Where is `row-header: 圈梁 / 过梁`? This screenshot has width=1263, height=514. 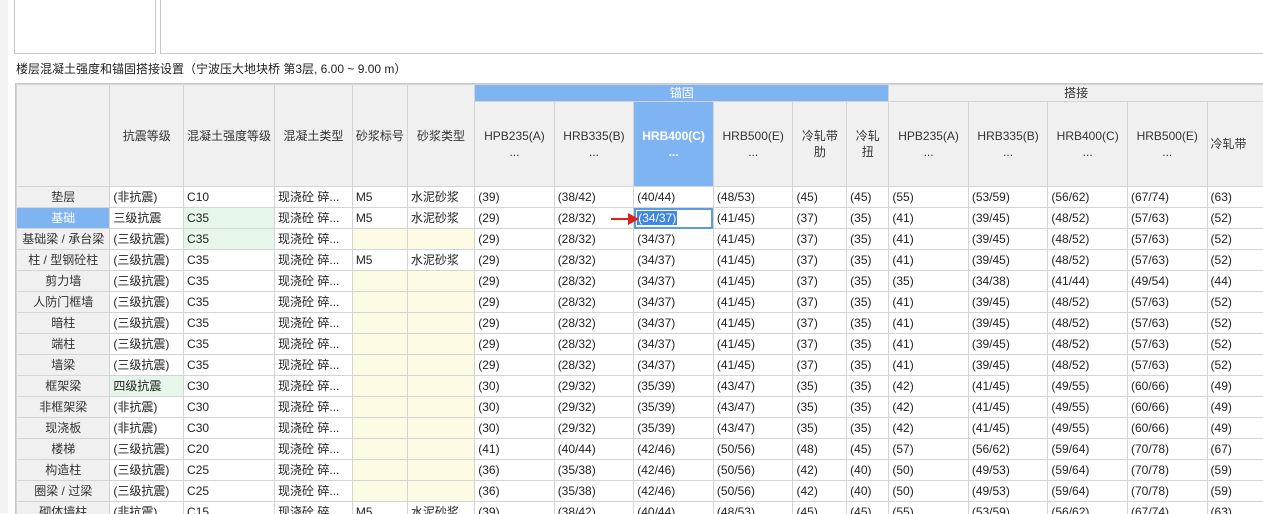
row-header: 圈梁 / 过梁 is located at coordinates (63, 491).